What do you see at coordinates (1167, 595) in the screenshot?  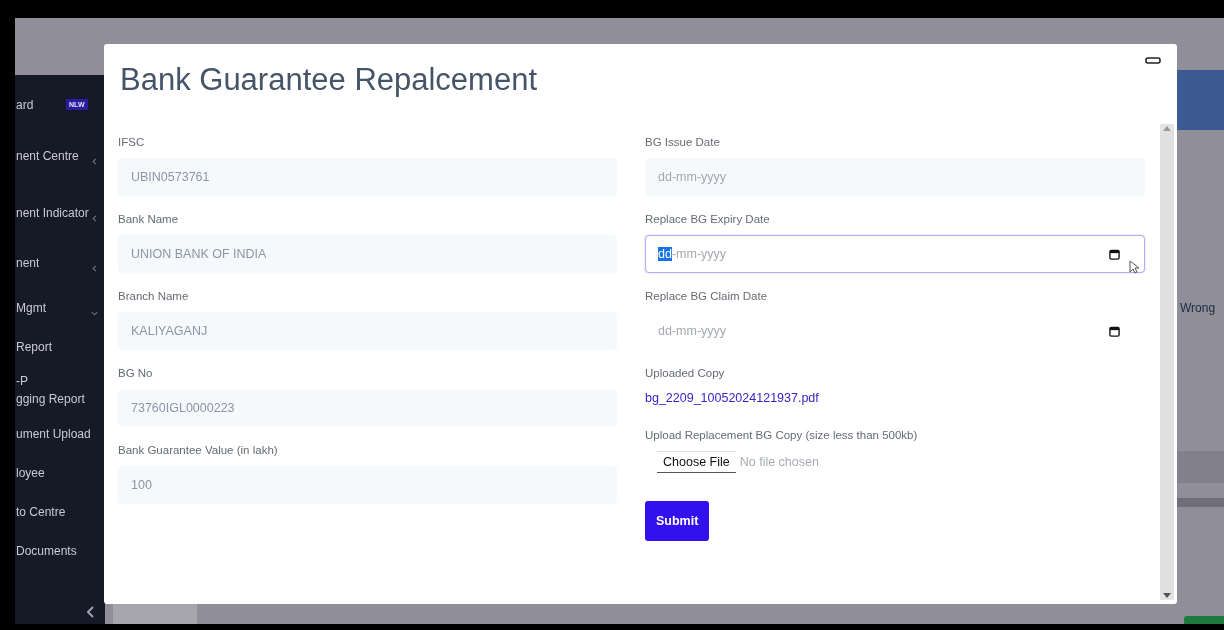 I see `scroll-down-icon` at bounding box center [1167, 595].